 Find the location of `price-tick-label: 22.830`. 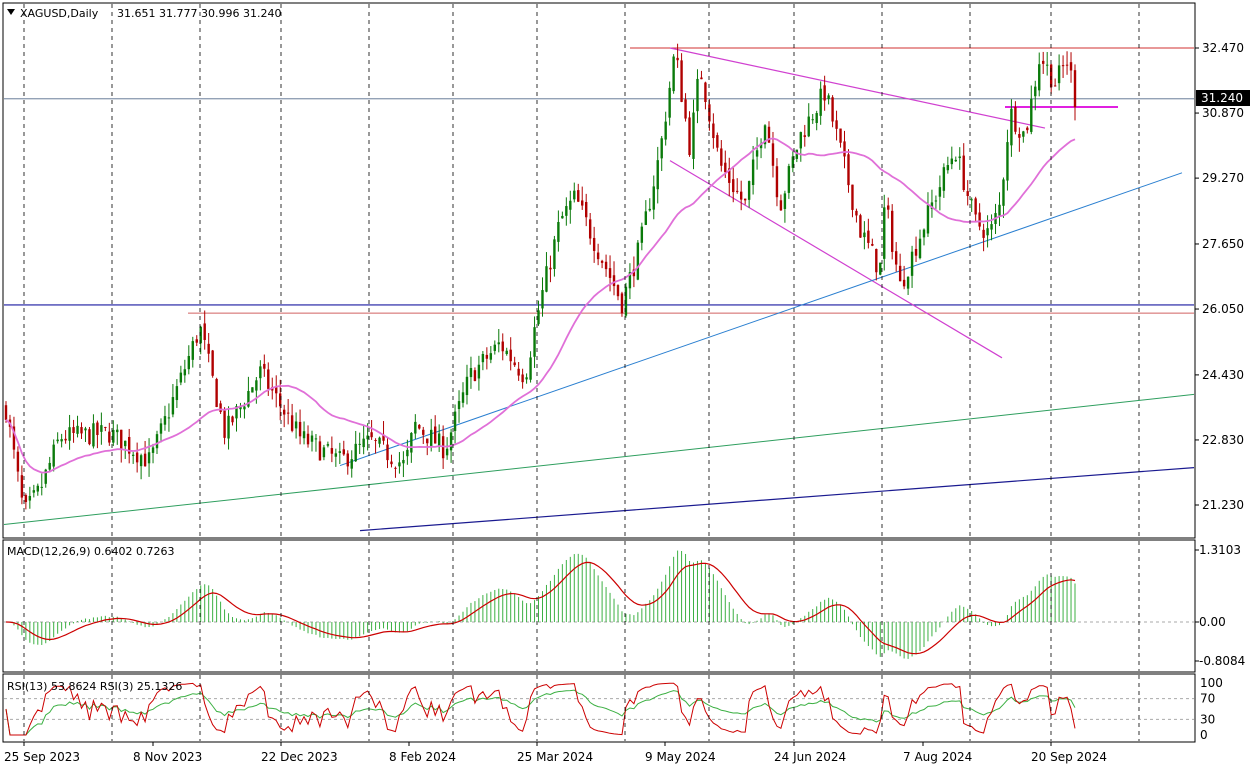

price-tick-label: 22.830 is located at coordinates (1223, 440).